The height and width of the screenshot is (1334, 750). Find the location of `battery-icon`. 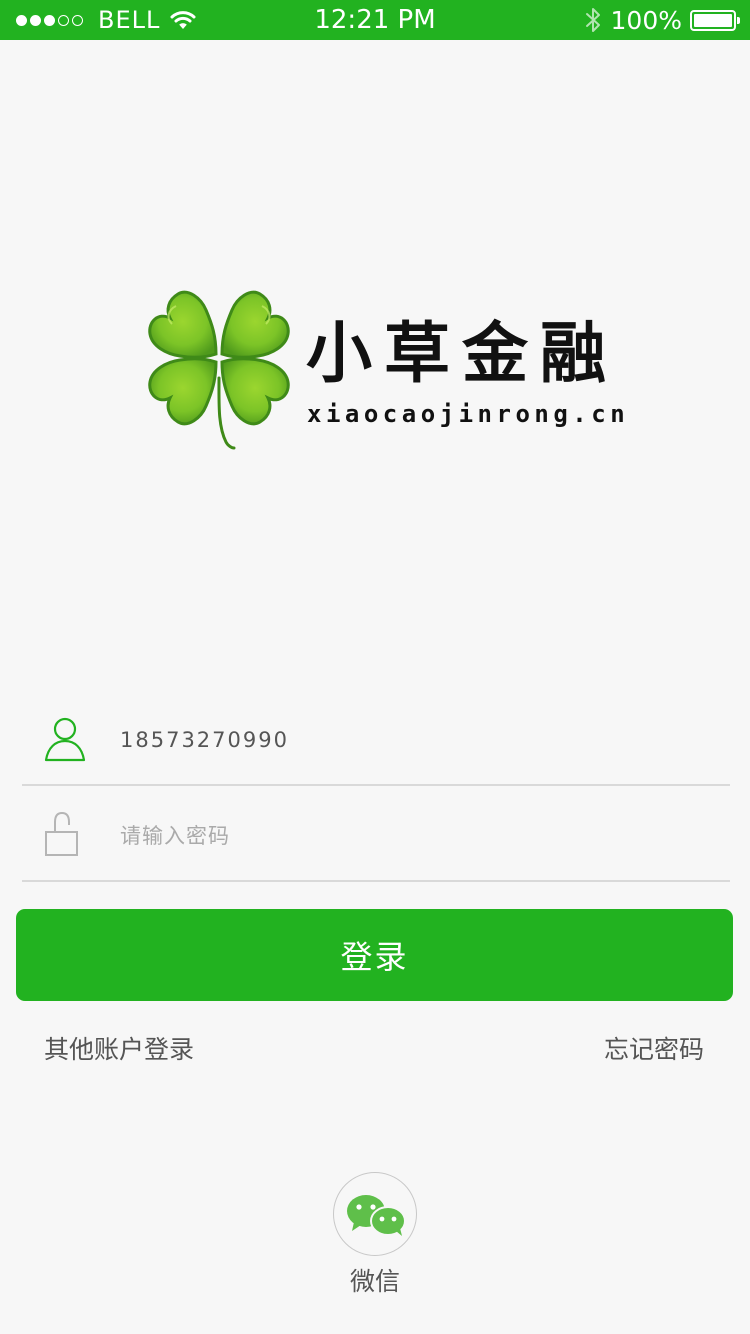

battery-icon is located at coordinates (715, 20).